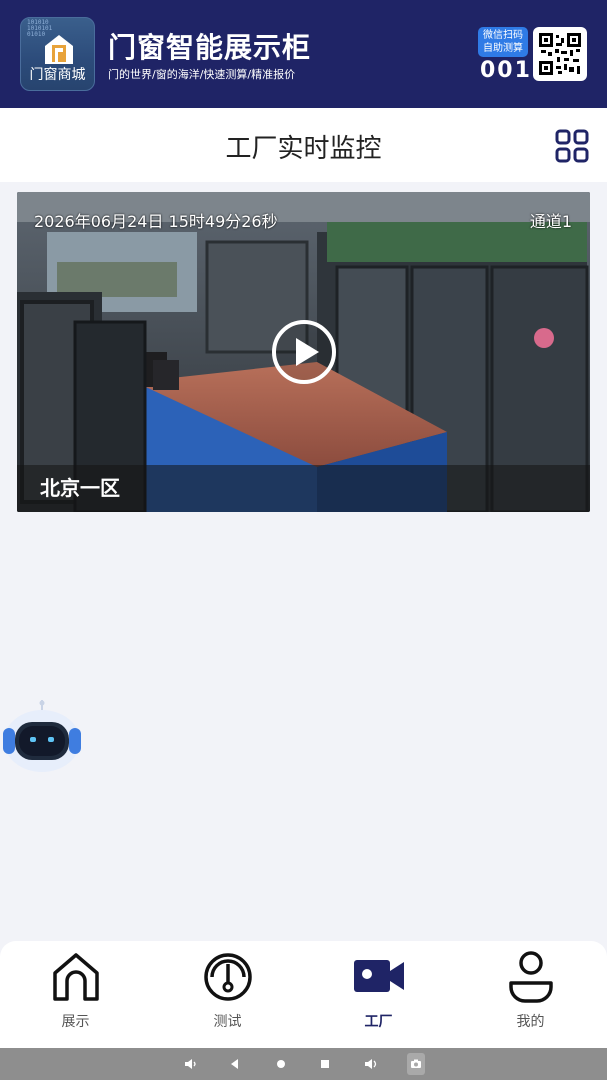 This screenshot has width=607, height=1080. Describe the element at coordinates (75, 1022) in the screenshot. I see `tab-label: 展示` at that location.